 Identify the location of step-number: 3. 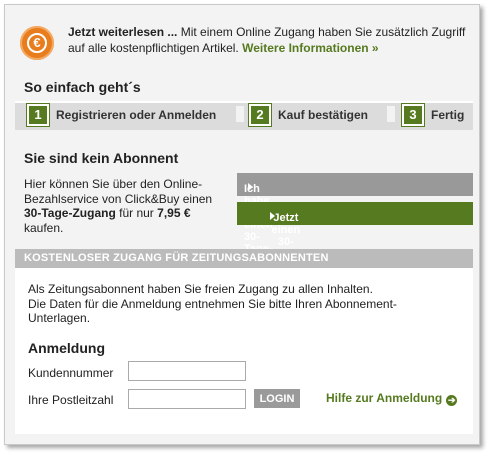
(413, 115).